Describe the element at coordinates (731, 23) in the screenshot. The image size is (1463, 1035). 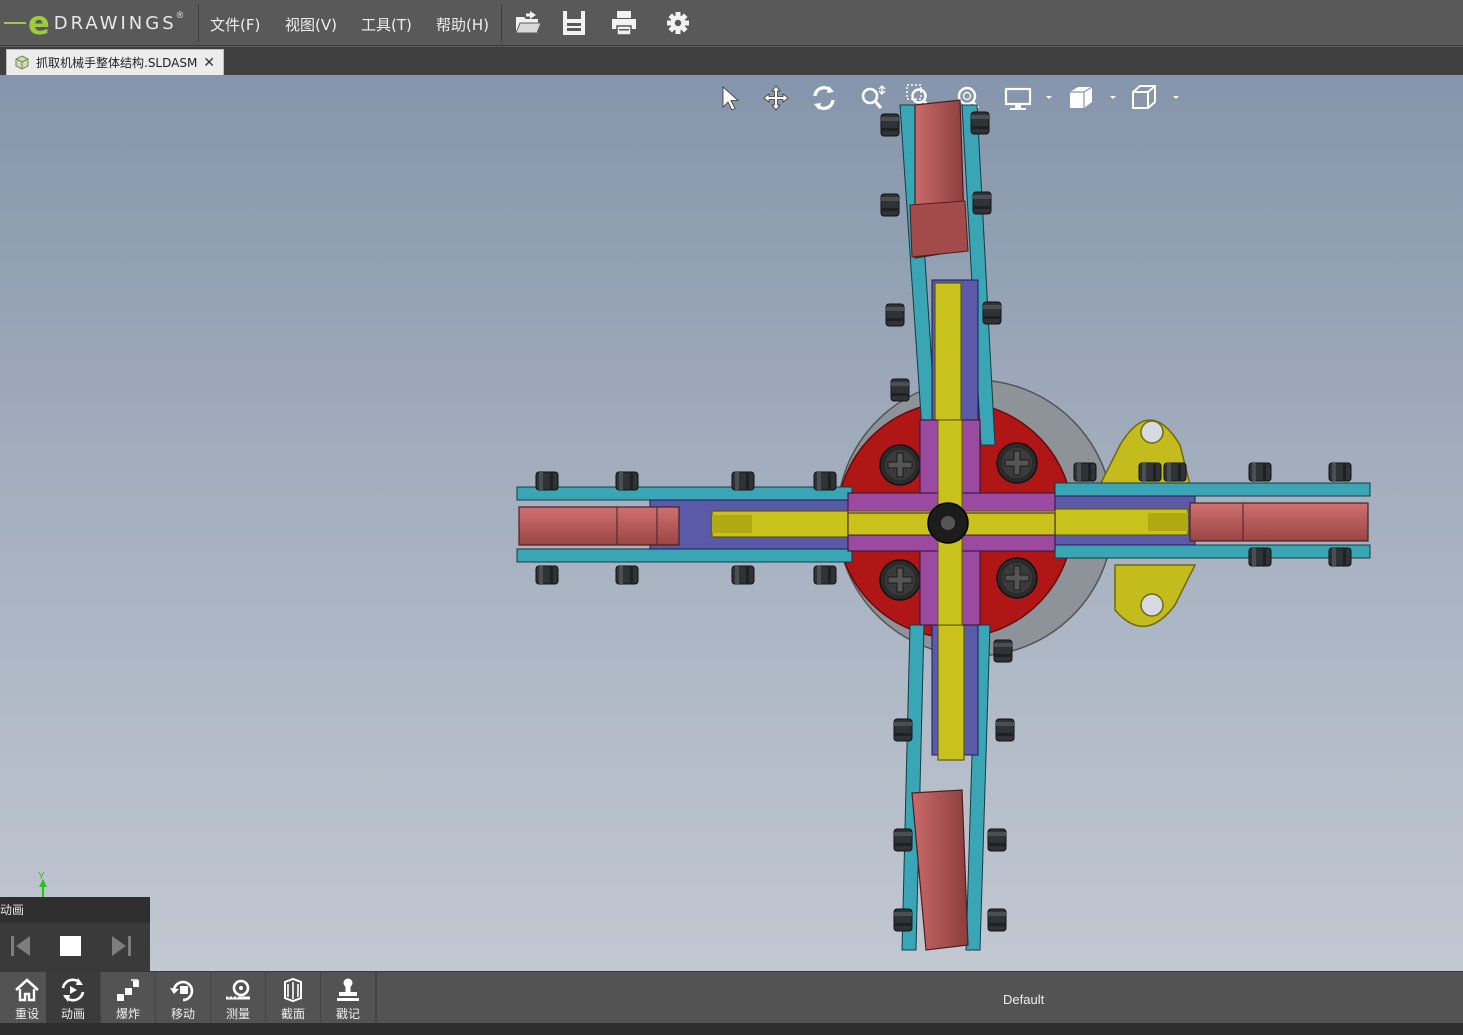
I see `menu-bar: e DRAWINGS ® 文件(F) 视图(V) 工具(T) 帮助(H)` at that location.